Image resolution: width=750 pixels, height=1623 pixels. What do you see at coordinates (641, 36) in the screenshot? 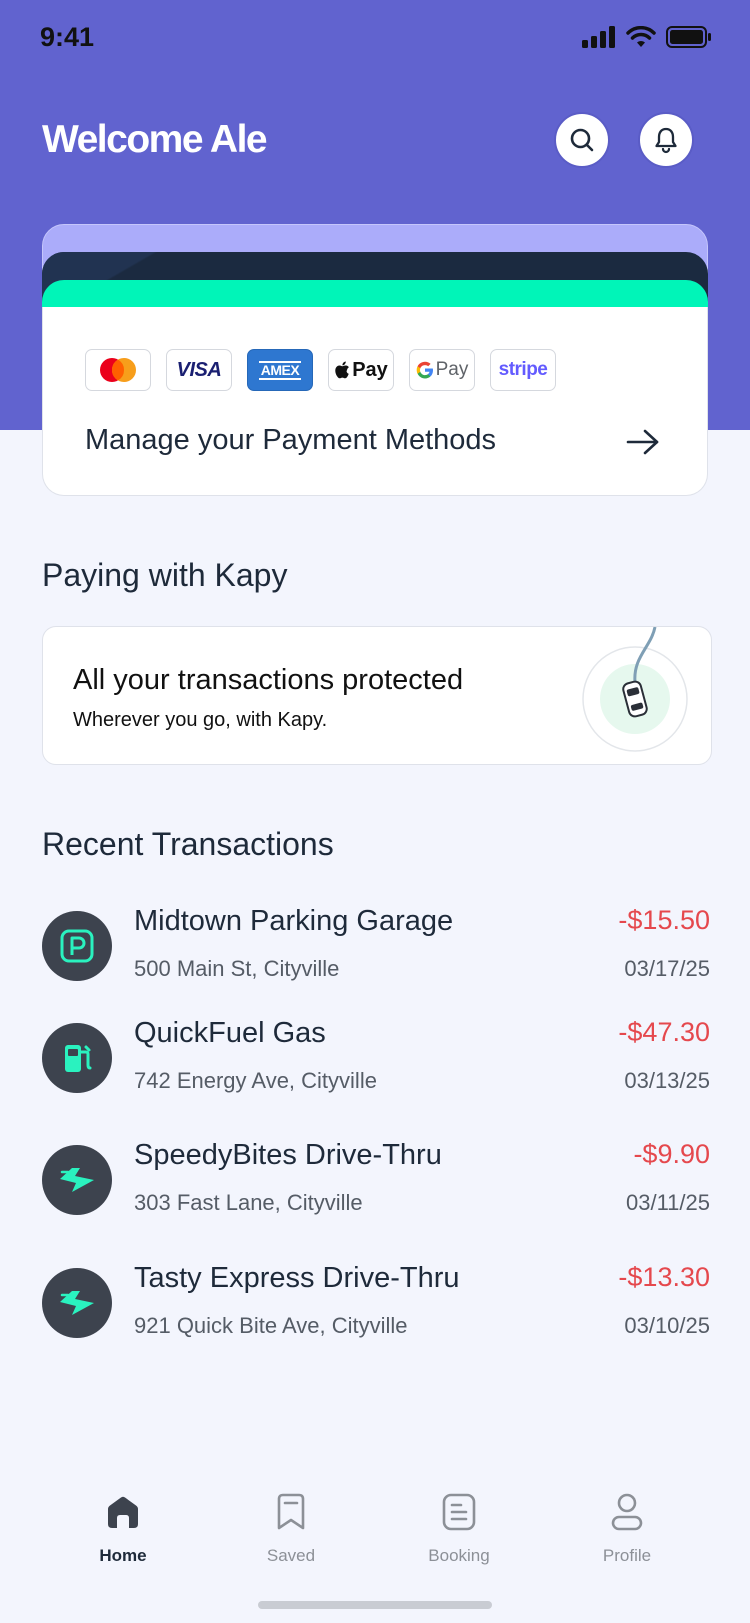
I see `wifi-icon` at bounding box center [641, 36].